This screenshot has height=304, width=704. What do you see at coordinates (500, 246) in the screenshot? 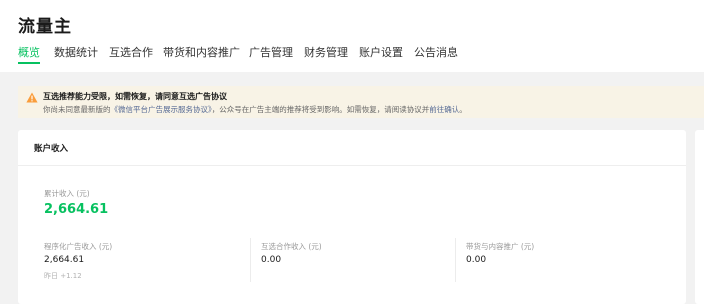
I see `goods-promotion-income-label: 带货与内容推广 (元)` at bounding box center [500, 246].